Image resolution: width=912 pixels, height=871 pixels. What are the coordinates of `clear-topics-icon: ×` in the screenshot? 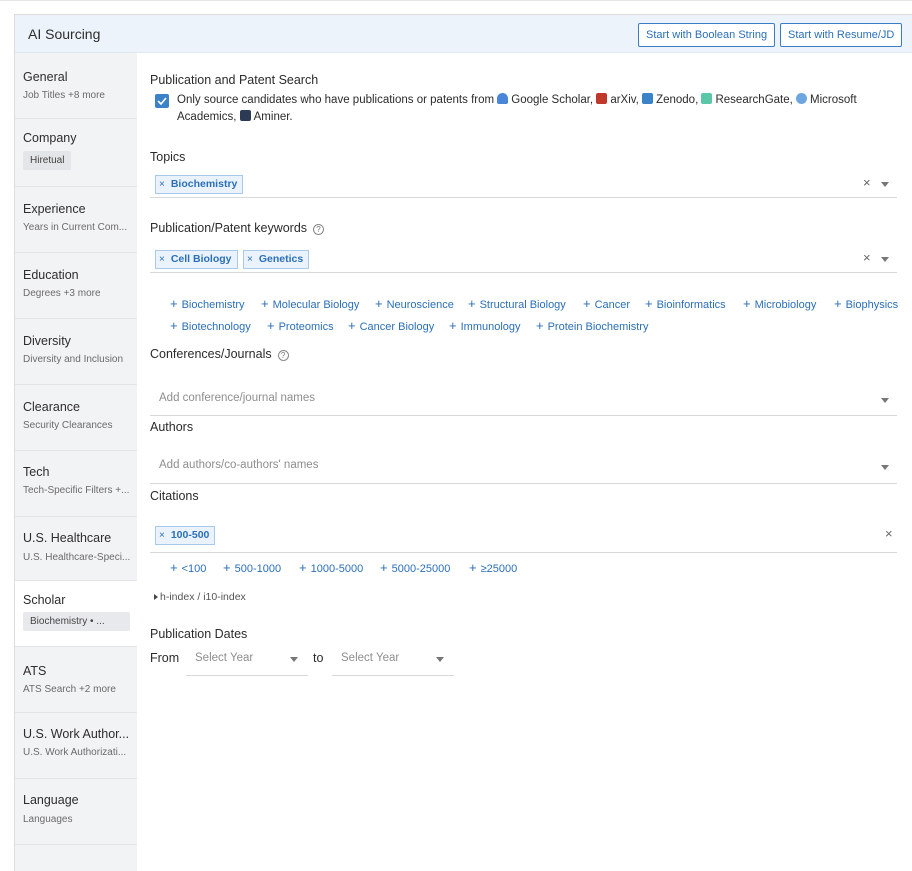 It's located at (867, 182).